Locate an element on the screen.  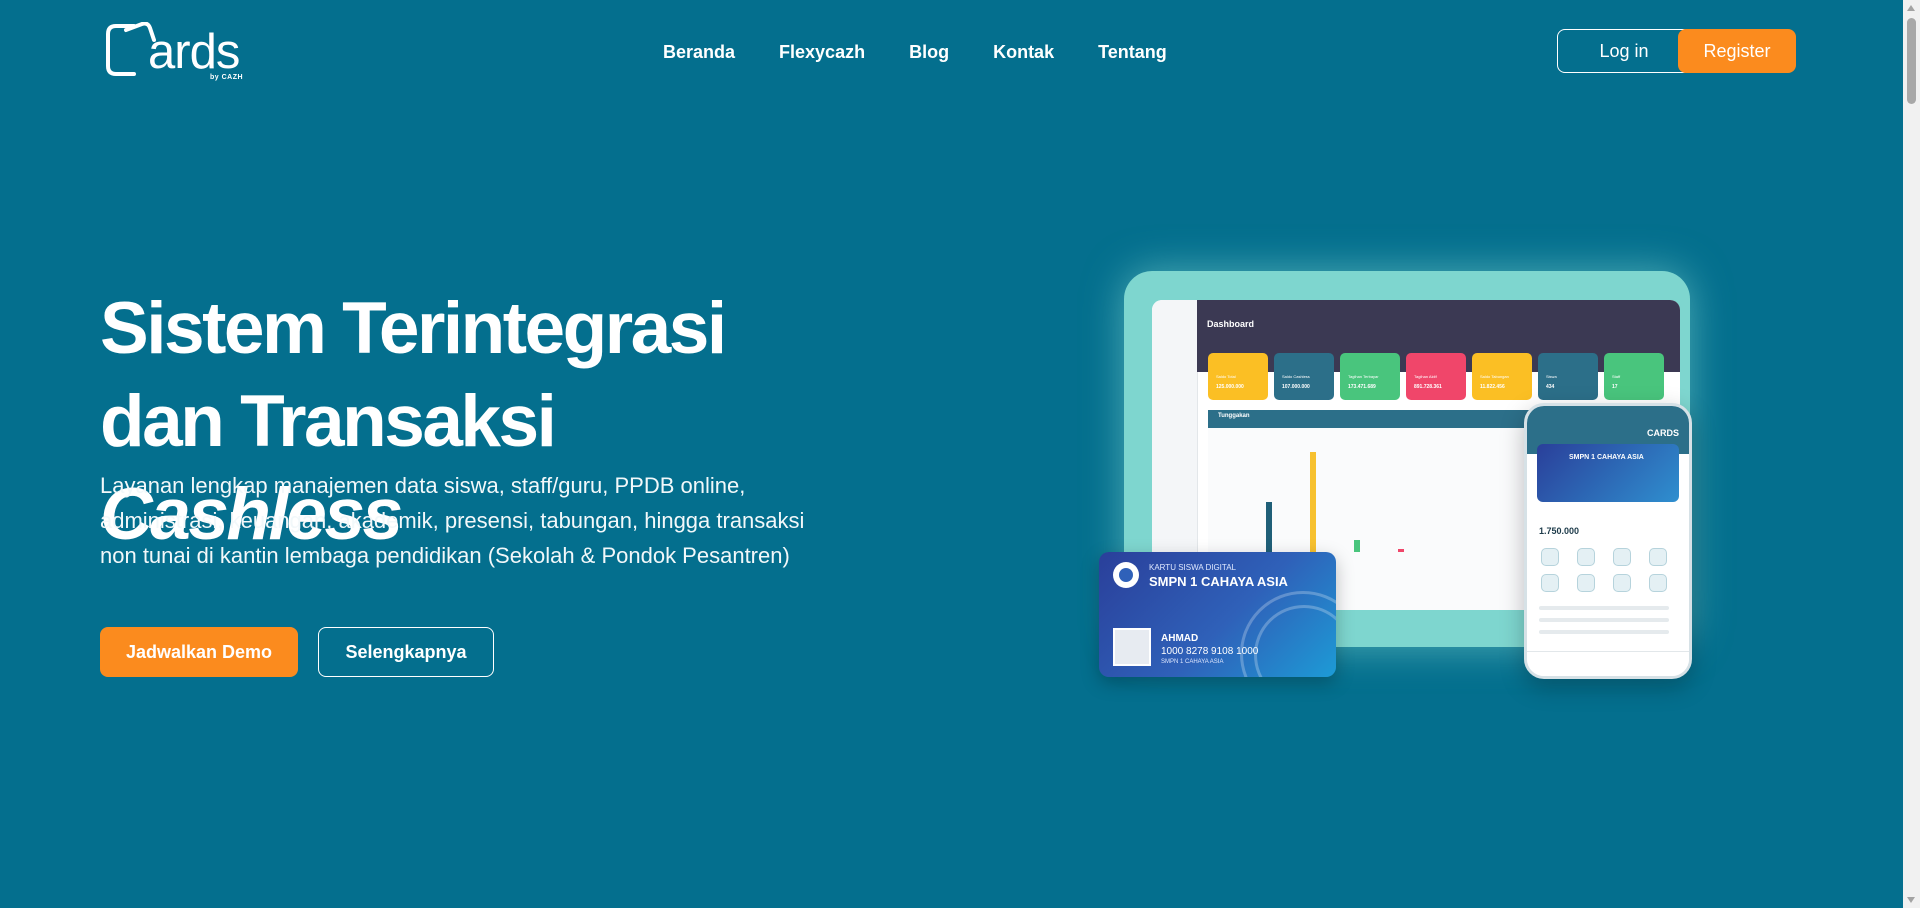
card-school-small: SMPN 1 CAHAYA ASIA is located at coordinates (1192, 662).